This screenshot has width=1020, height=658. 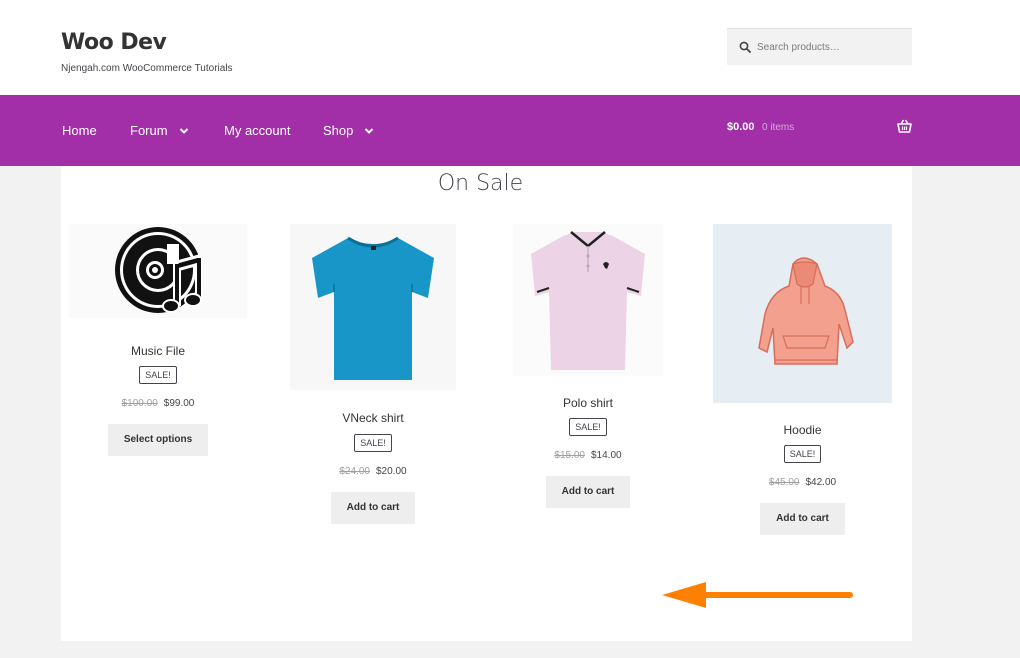 What do you see at coordinates (391, 471) in the screenshot?
I see `sale-price: $20.00` at bounding box center [391, 471].